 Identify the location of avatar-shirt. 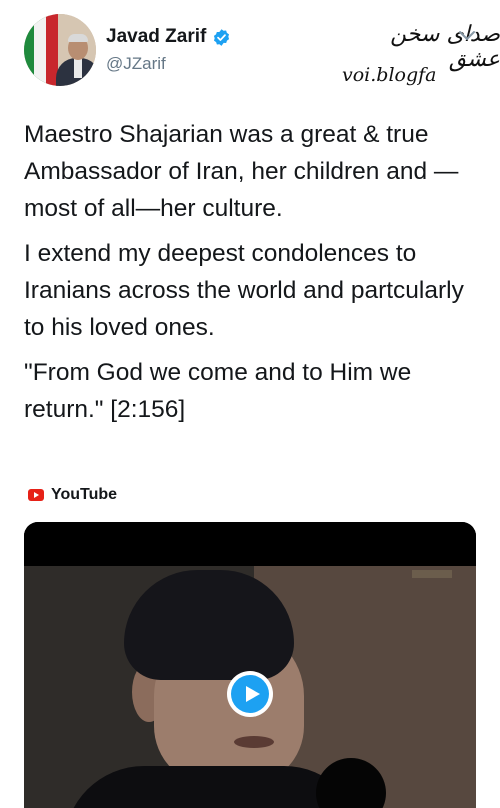
(78, 68).